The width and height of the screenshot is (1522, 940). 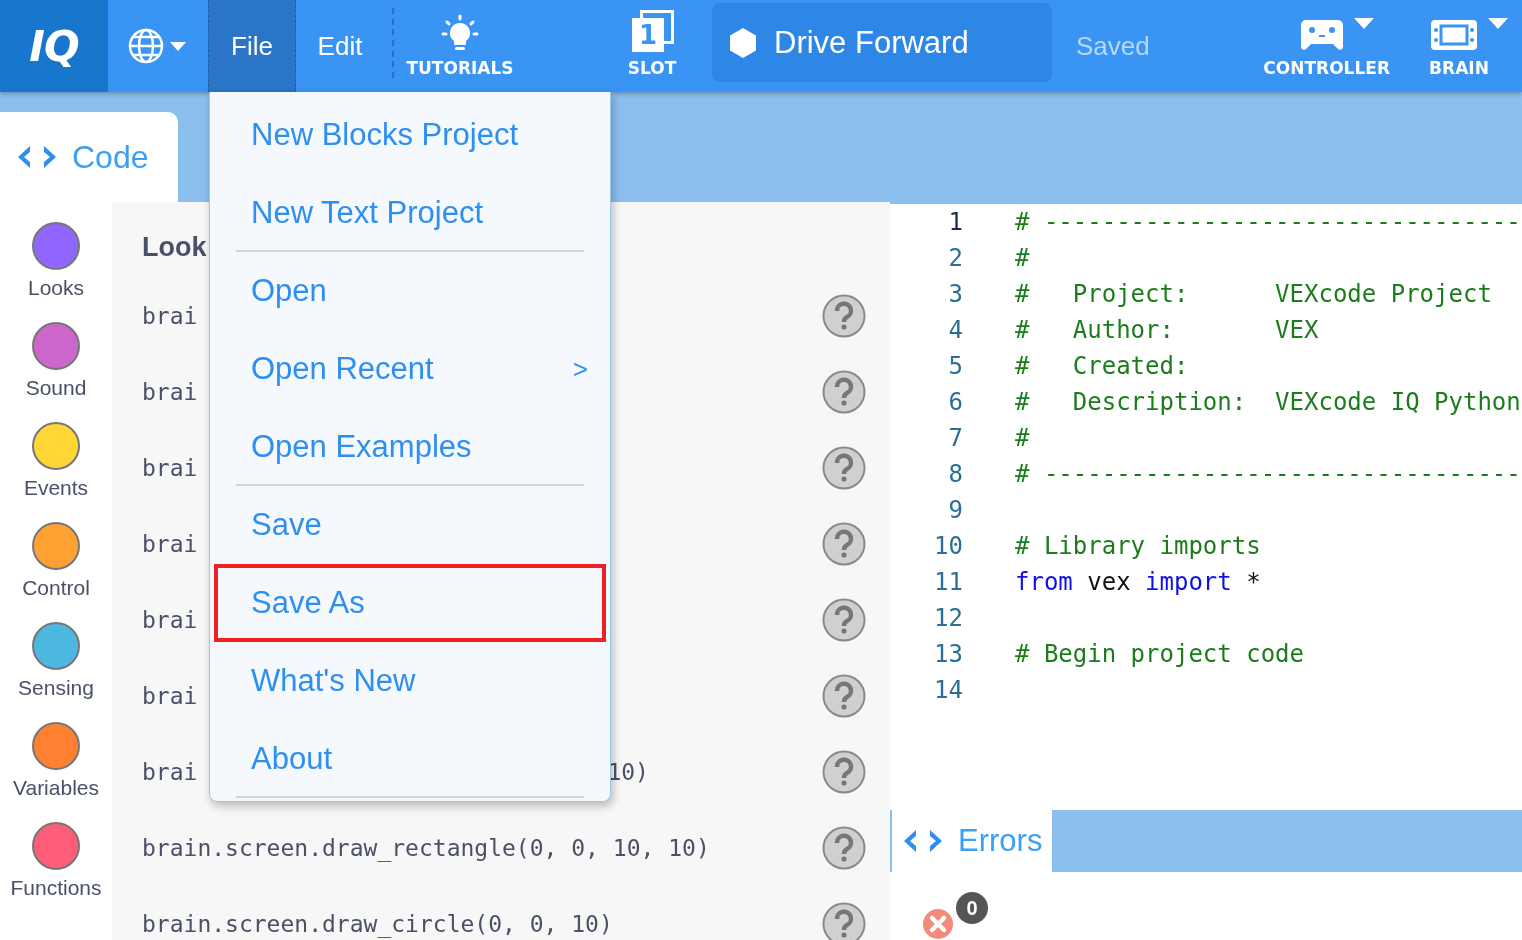 I want to click on menu-button: Edit, so click(x=340, y=46).